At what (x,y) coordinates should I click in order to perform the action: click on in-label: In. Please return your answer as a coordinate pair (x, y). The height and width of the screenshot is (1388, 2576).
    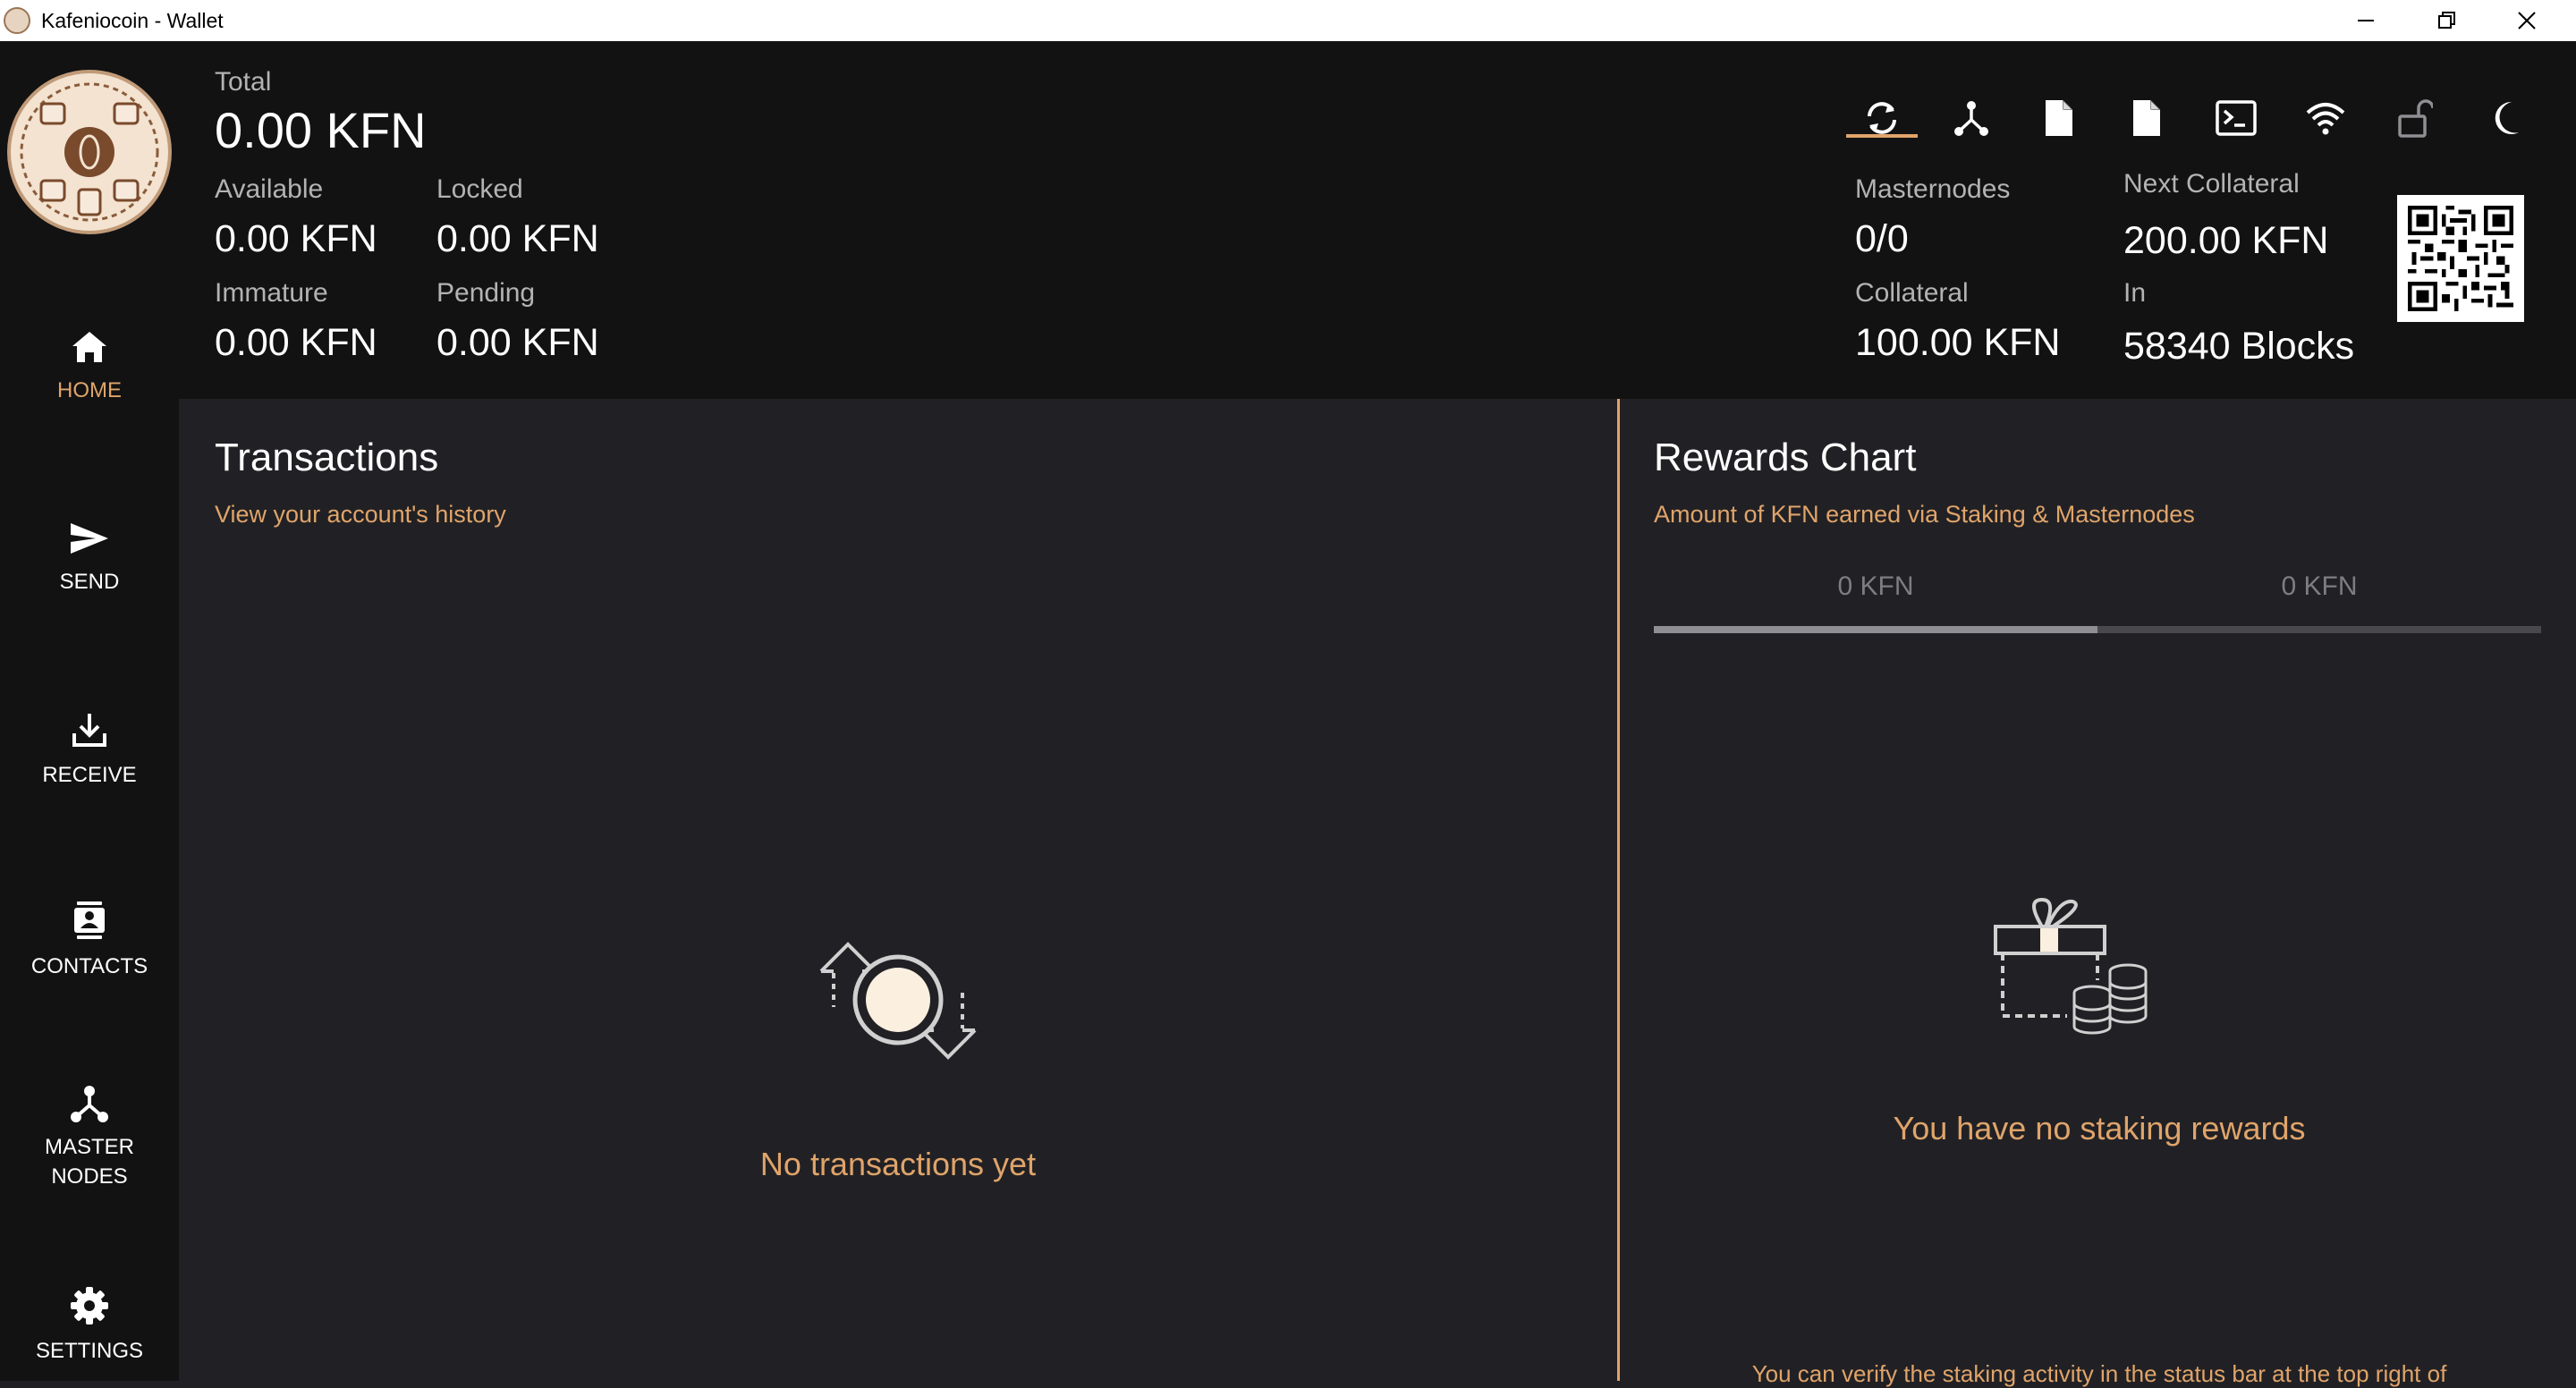
    Looking at the image, I should click on (2135, 293).